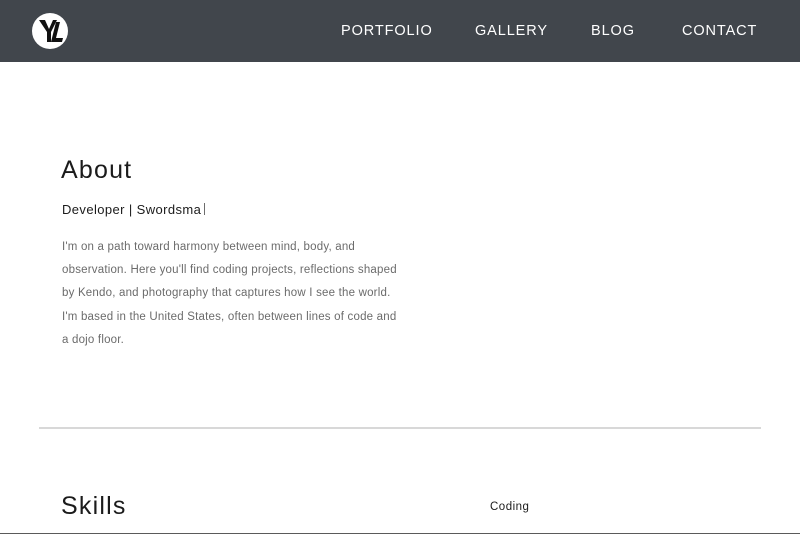 The width and height of the screenshot is (800, 534). I want to click on nav-link-gallery: GALLERY, so click(511, 31).